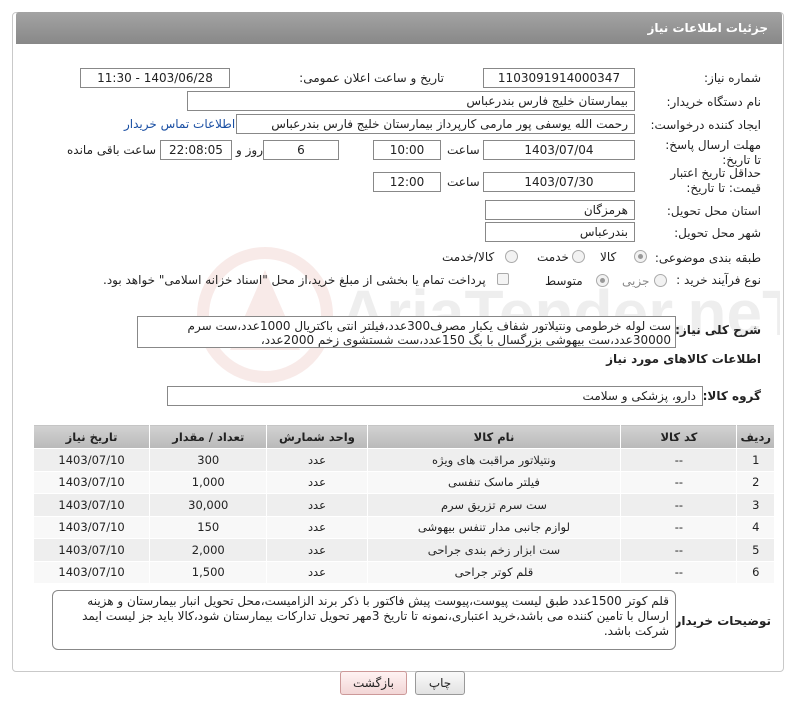 The width and height of the screenshot is (789, 708). Describe the element at coordinates (714, 102) in the screenshot. I see `buyer-org-label: نام دستگاه خریدار:` at that location.